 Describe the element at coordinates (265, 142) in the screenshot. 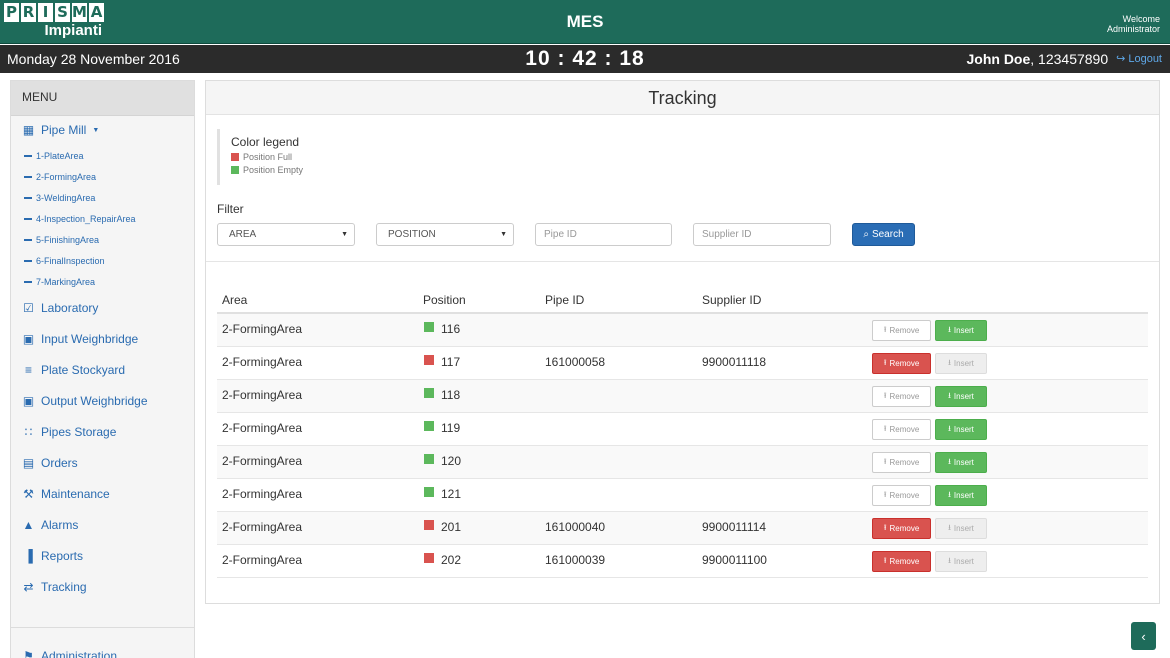

I see `legend-title: Color legend` at that location.